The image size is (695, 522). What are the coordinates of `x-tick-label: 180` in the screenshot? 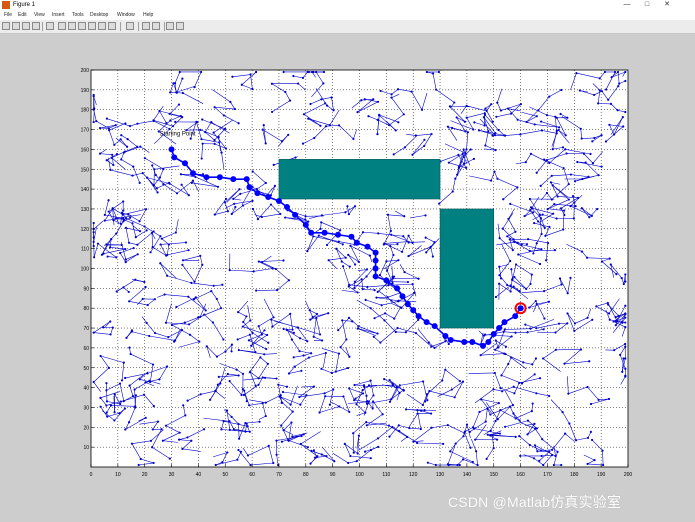 It's located at (574, 475).